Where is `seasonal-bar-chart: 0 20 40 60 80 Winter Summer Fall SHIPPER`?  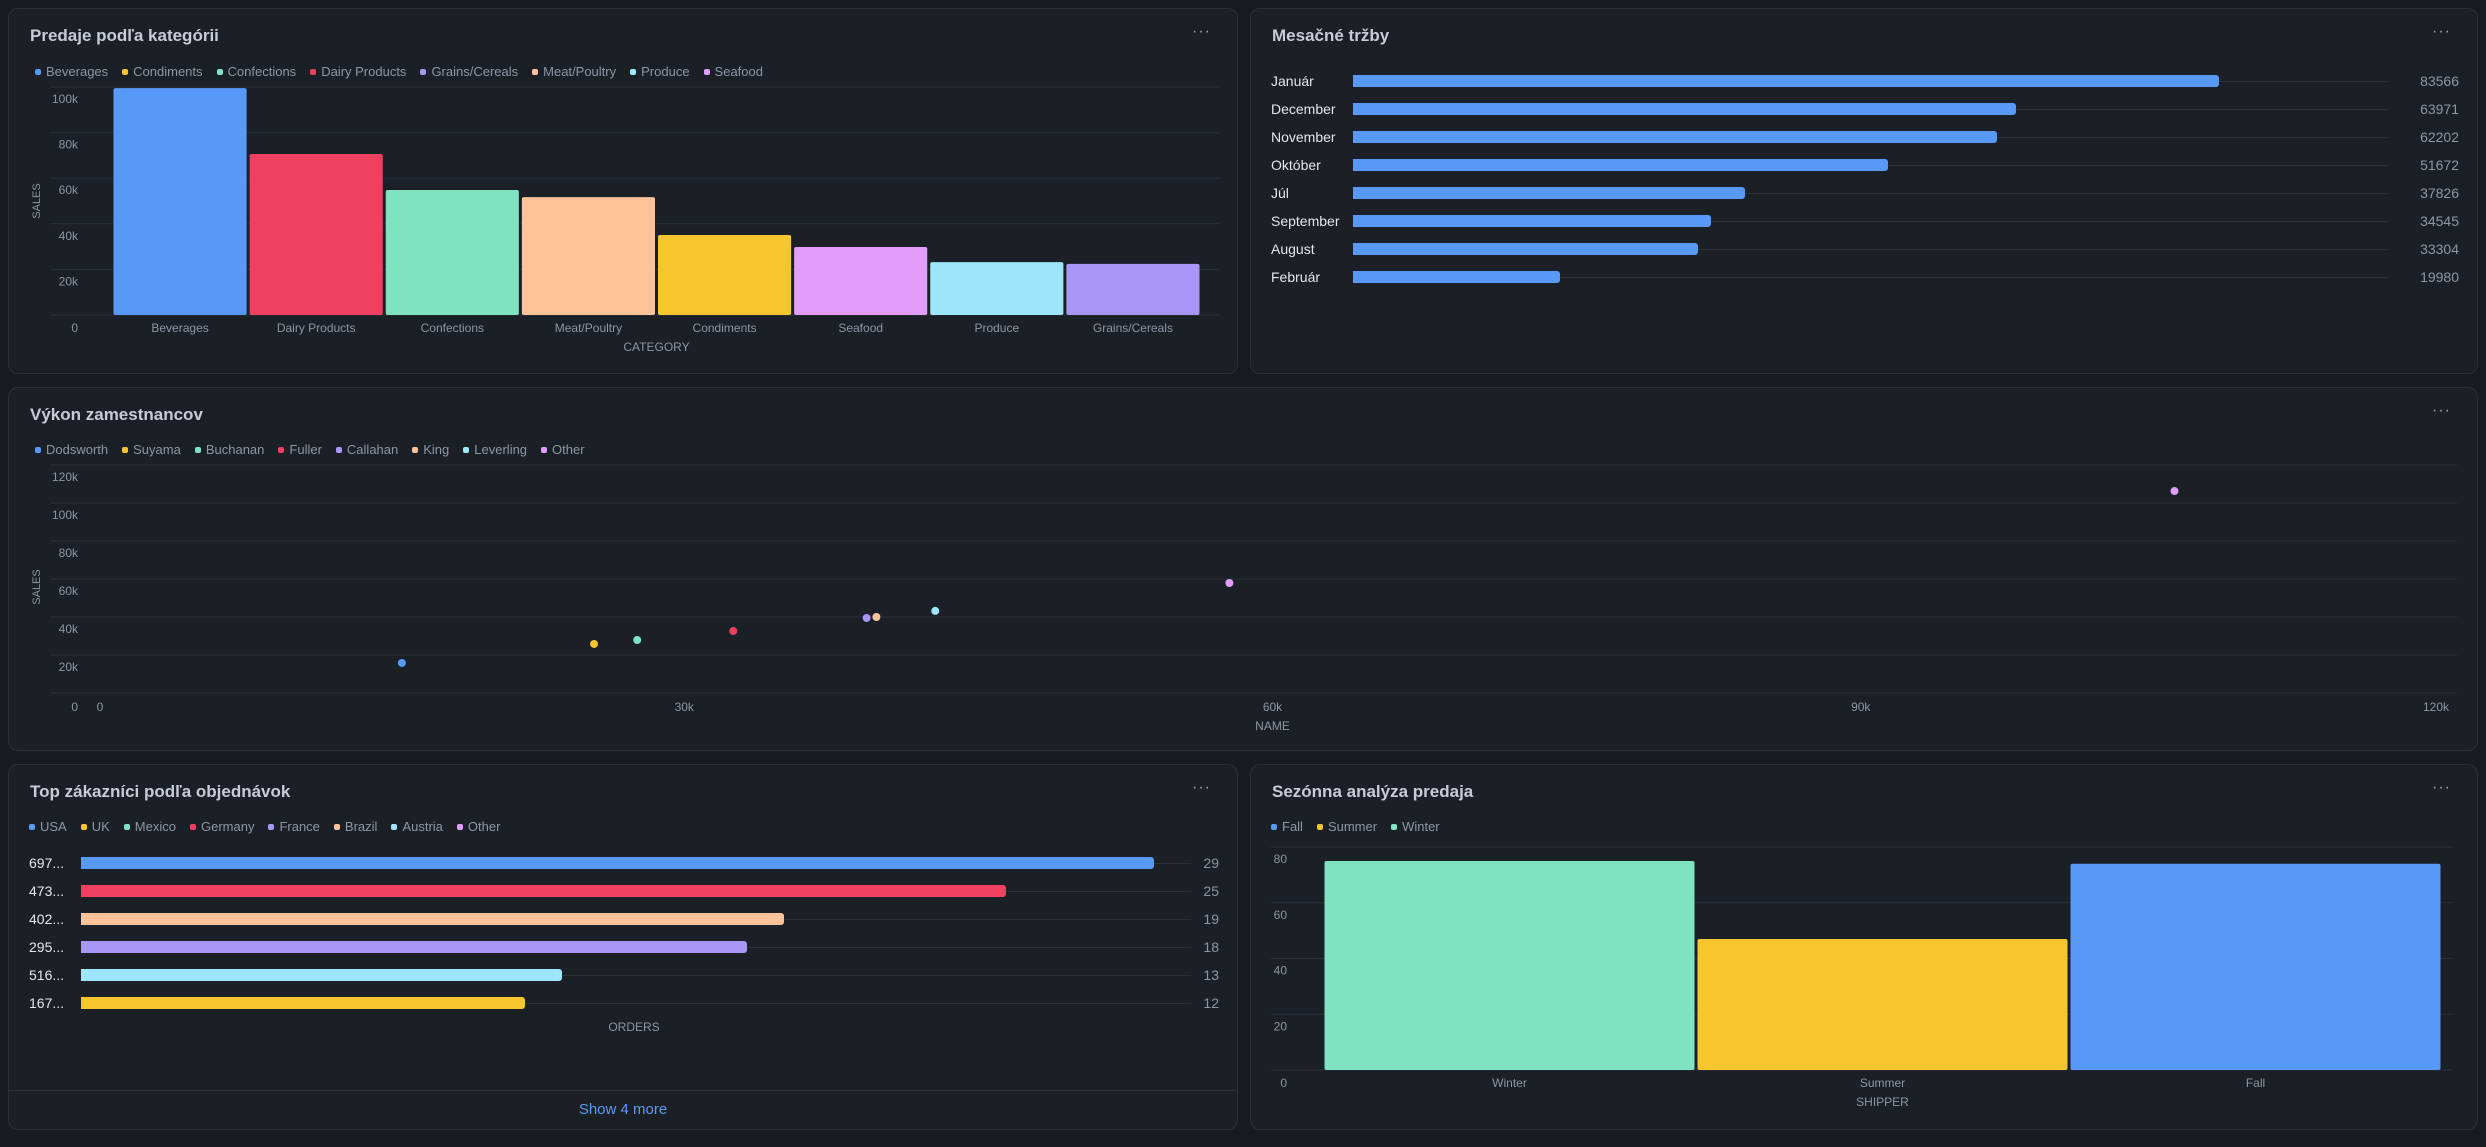
seasonal-bar-chart: 0 20 40 60 80 Winter Summer Fall SHIPPER is located at coordinates (1862, 977).